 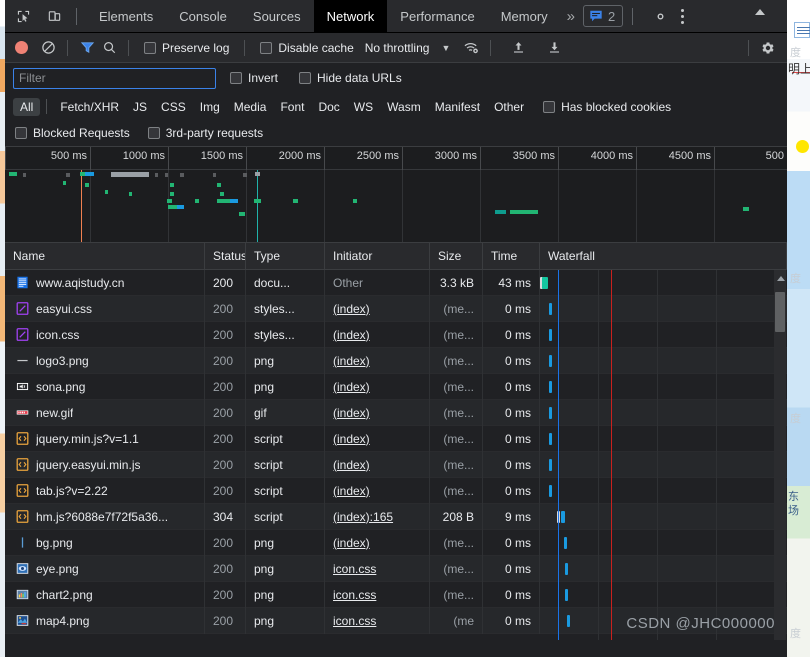 I want to click on cell-name: sona.png, so click(x=105, y=386).